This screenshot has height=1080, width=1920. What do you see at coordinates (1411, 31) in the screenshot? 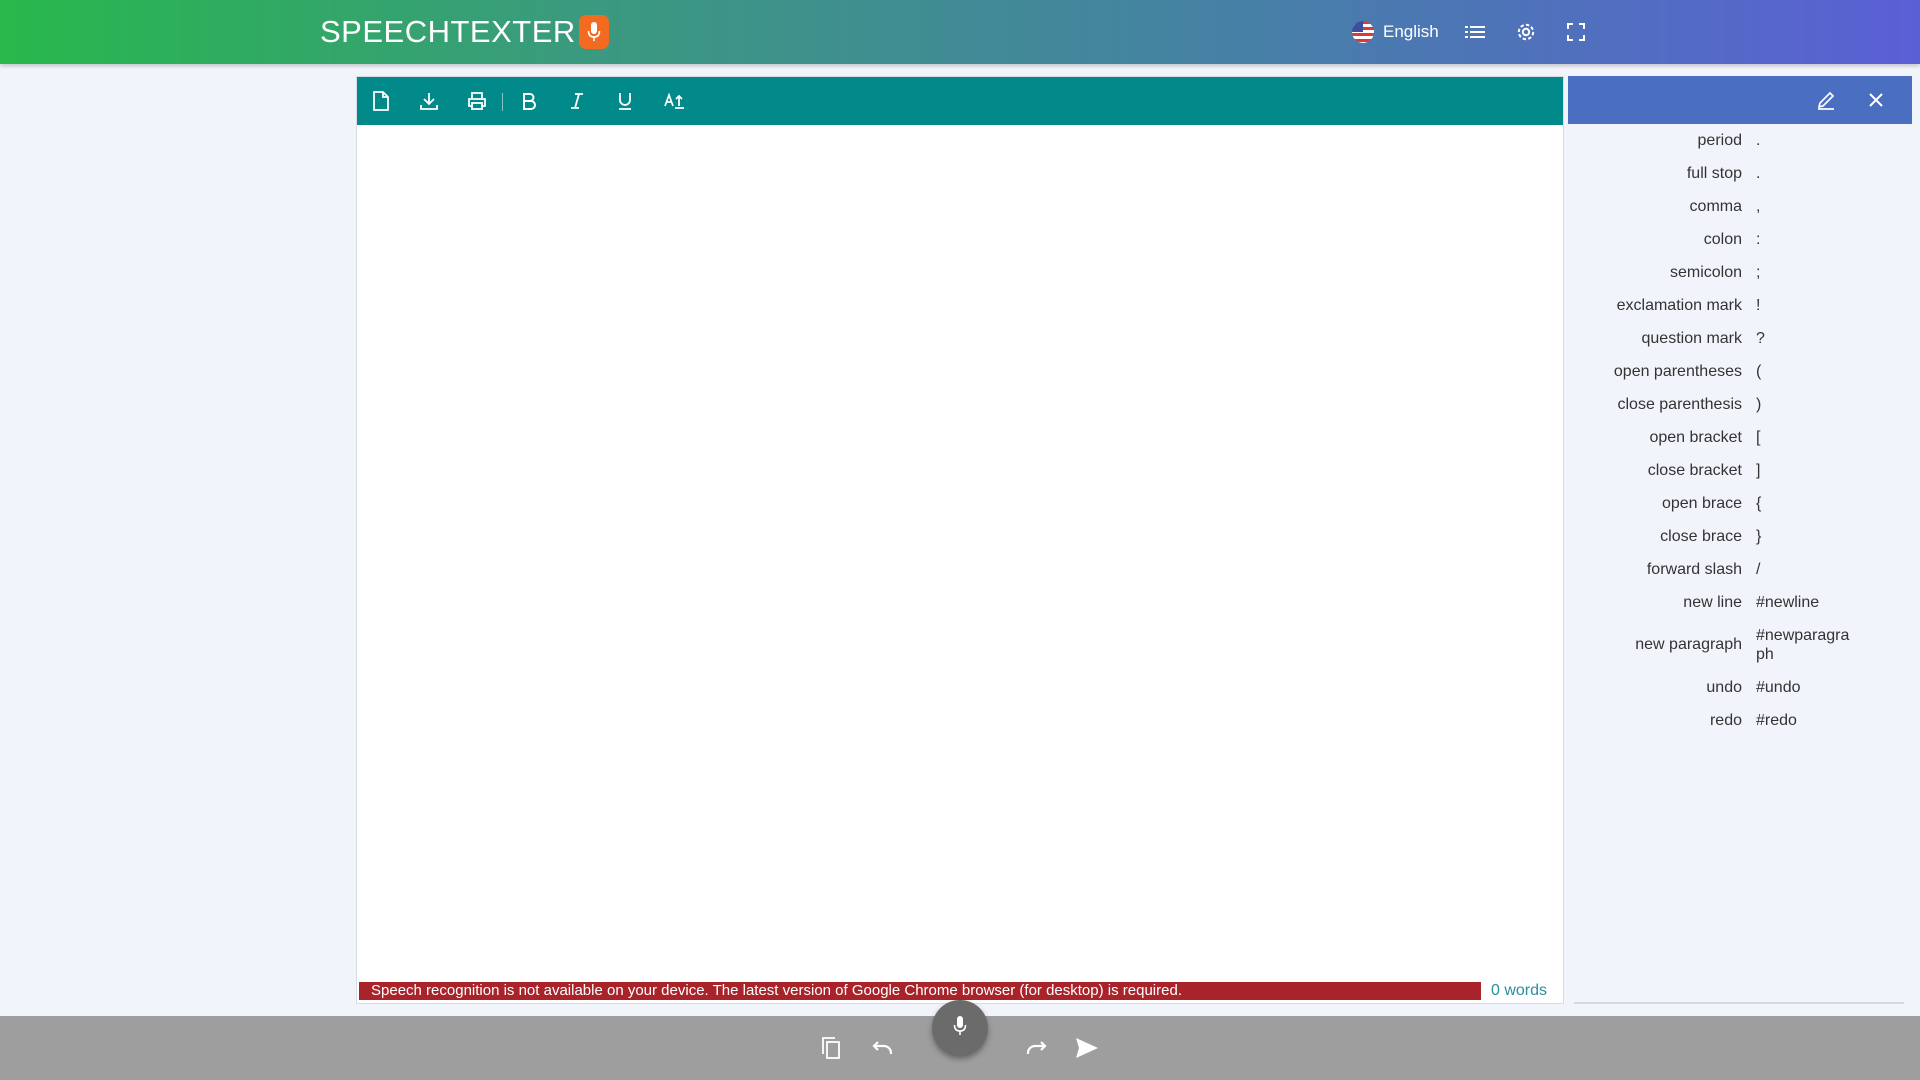
I see `language-label: English` at bounding box center [1411, 31].